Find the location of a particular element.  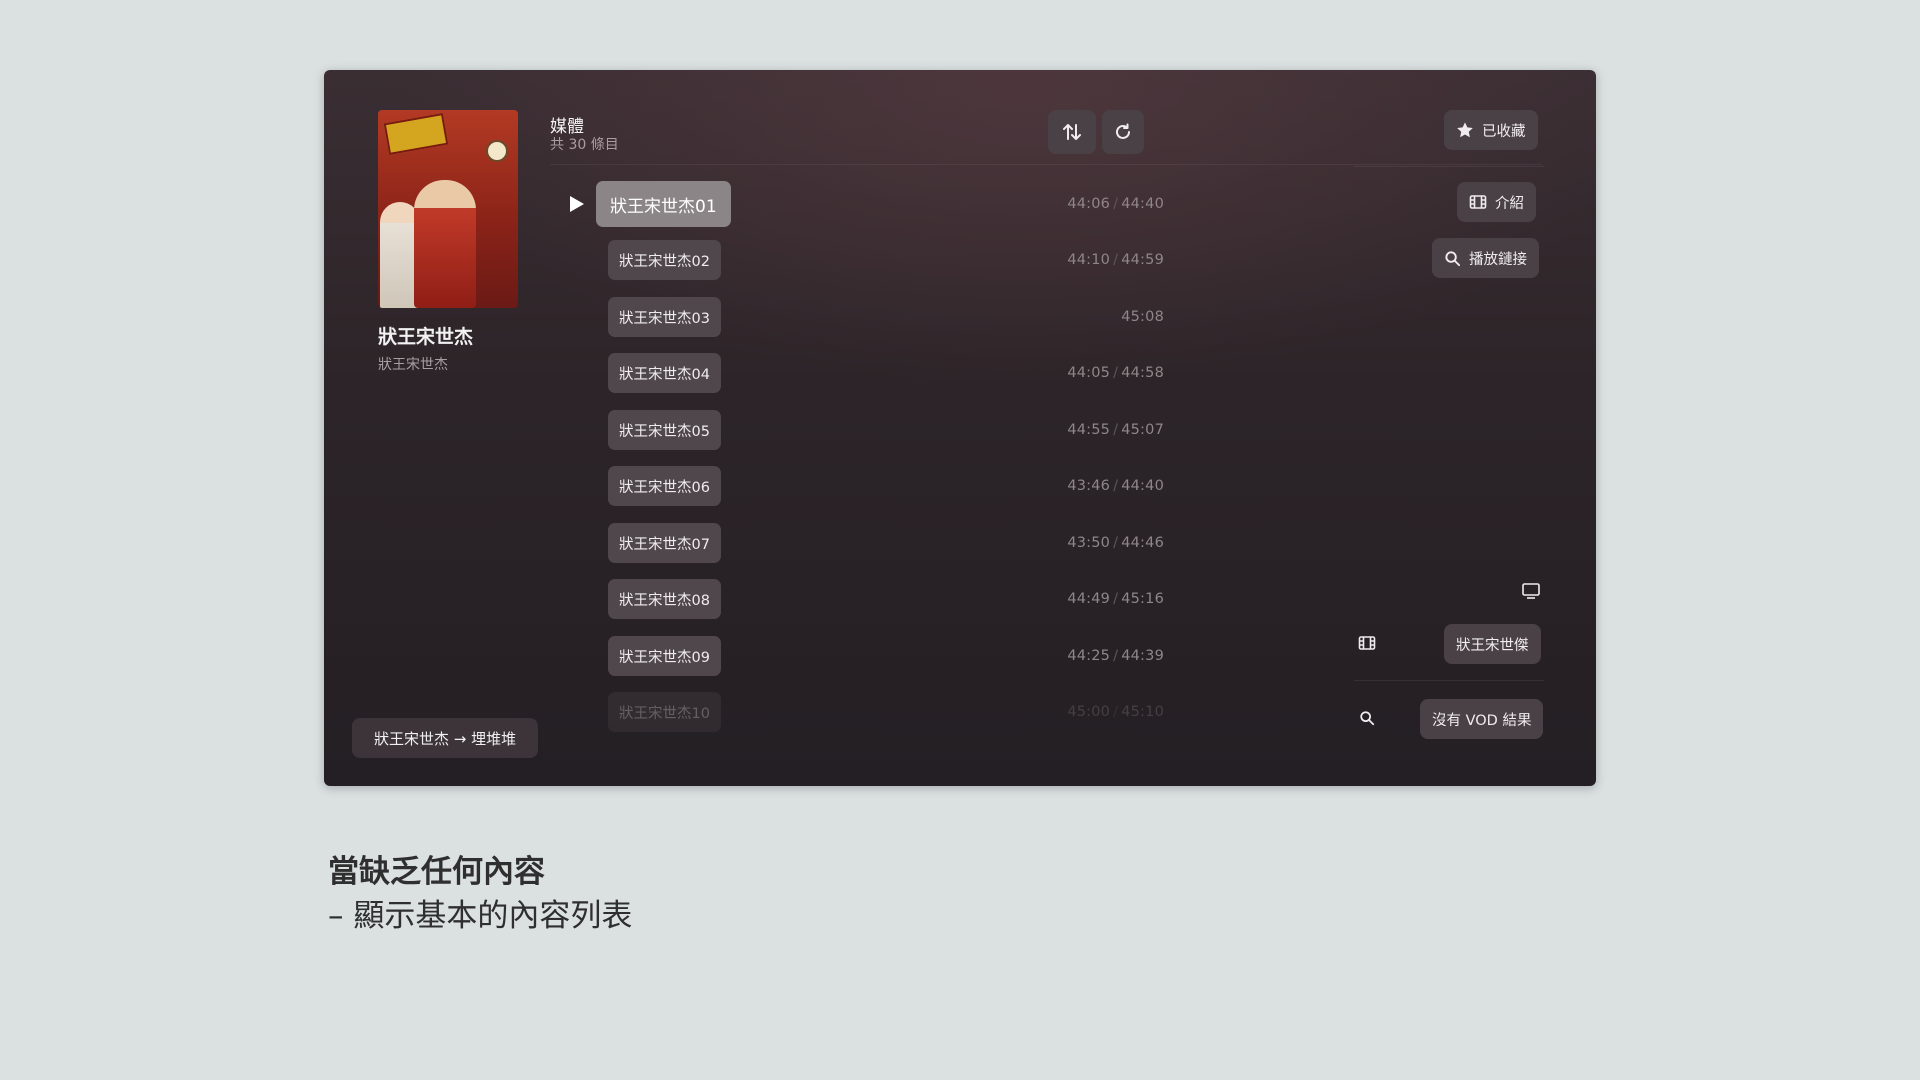

refresh-icon is located at coordinates (1123, 131).